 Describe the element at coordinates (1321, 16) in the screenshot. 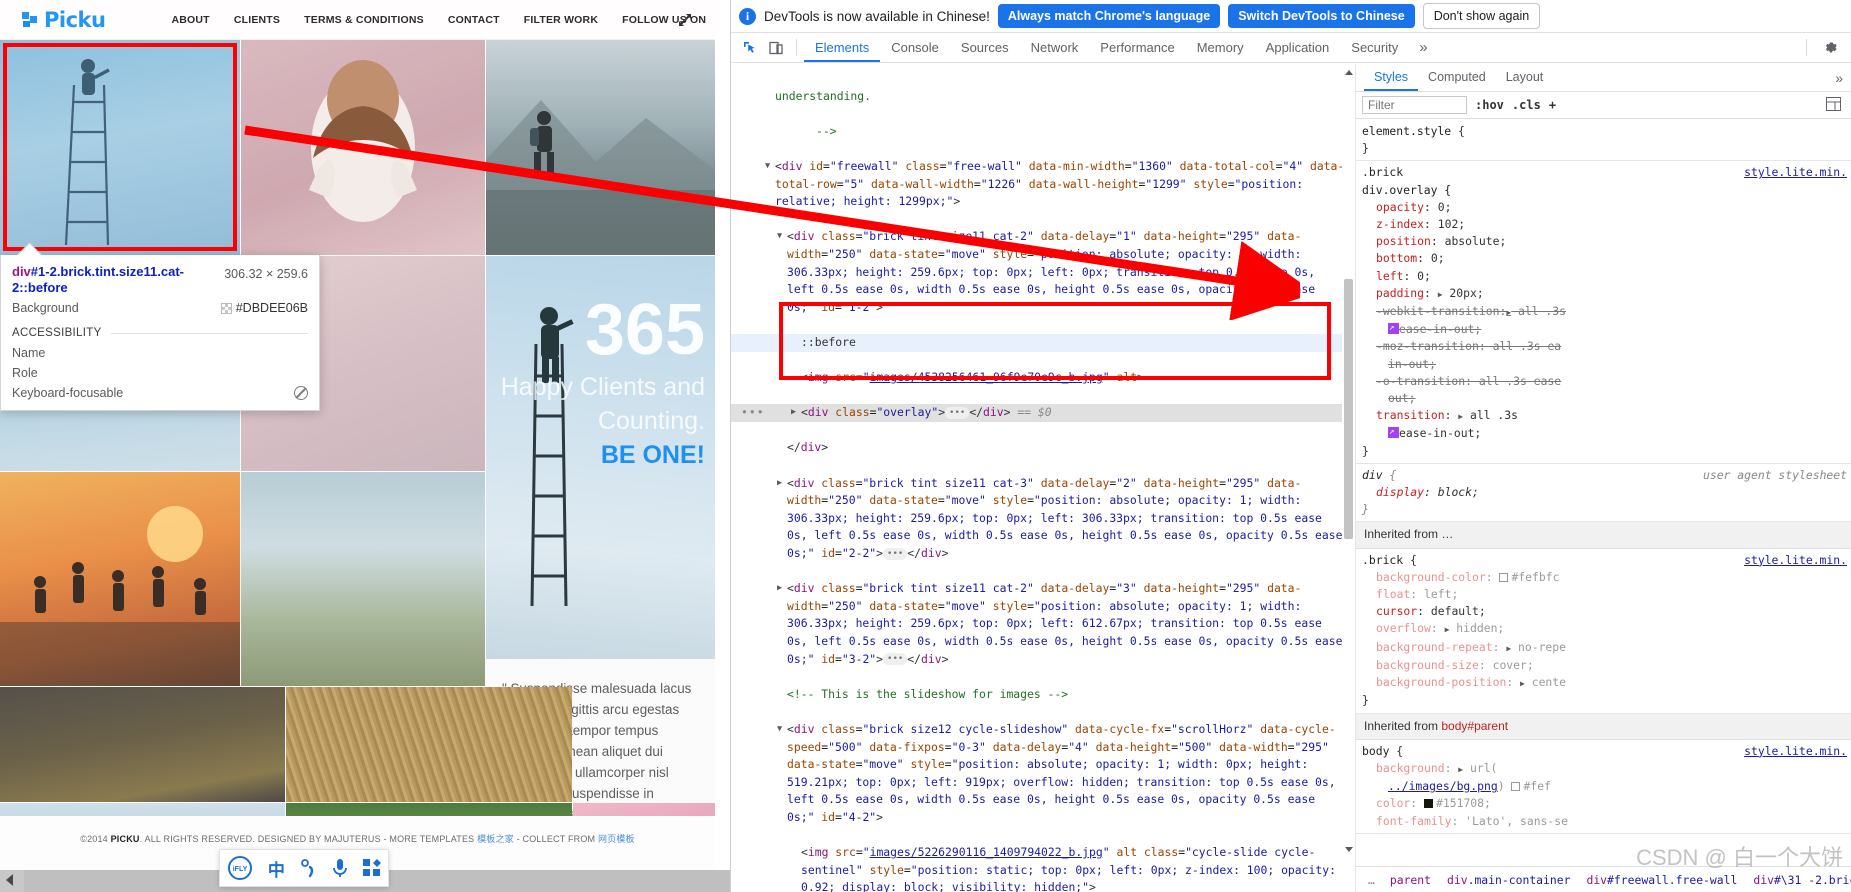

I see `switch-to-chinese-button: Switch DevTools to Chinese` at that location.